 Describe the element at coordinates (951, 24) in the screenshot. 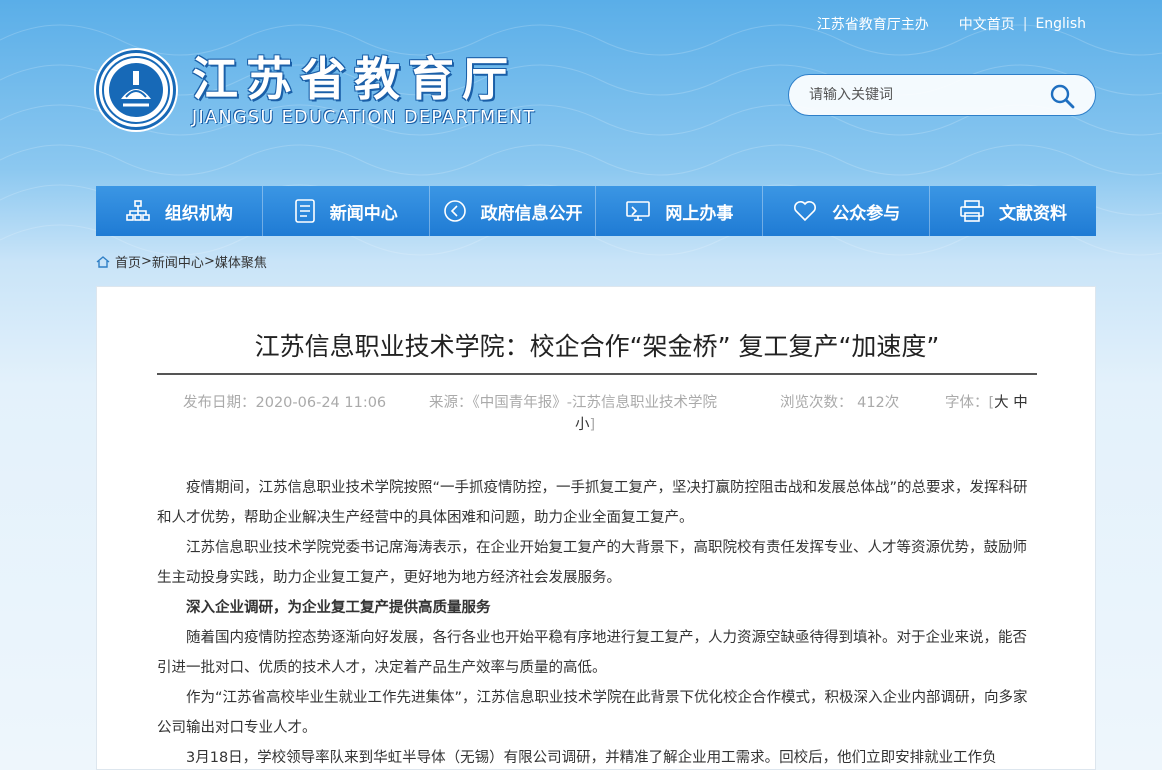

I see `top-bar: 江苏省教育厅主办 中文首页 | English` at that location.